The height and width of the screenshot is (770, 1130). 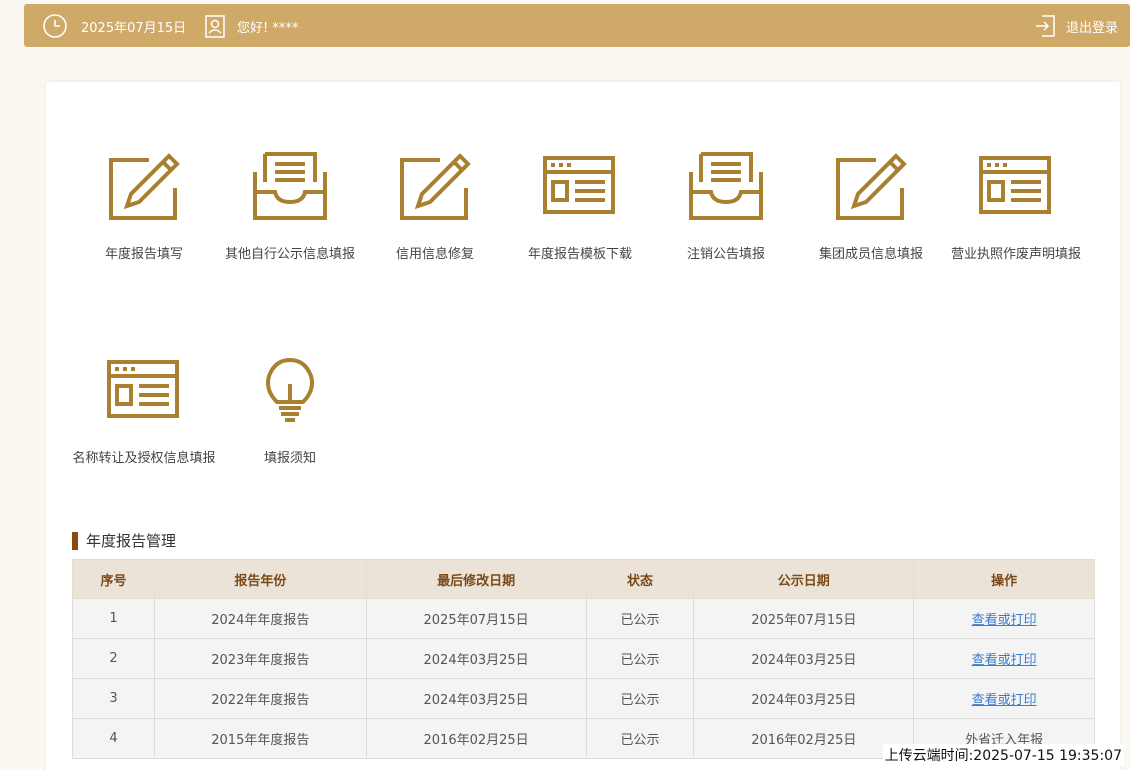 I want to click on tile-label: 集团成员信息填报, so click(x=870, y=254).